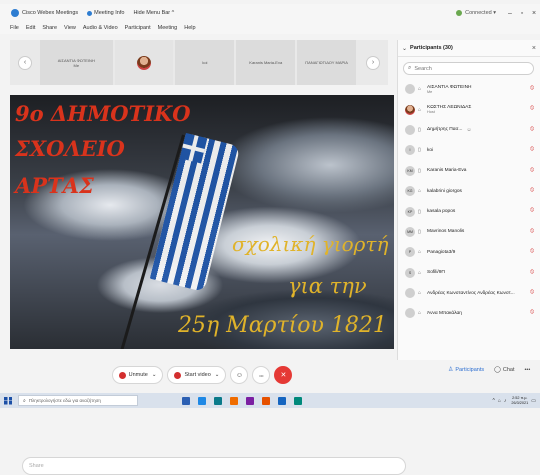 Image resolution: width=540 pixels, height=475 pixels. Describe the element at coordinates (50, 13) in the screenshot. I see `app-title: Cisco Webex Meetings` at that location.